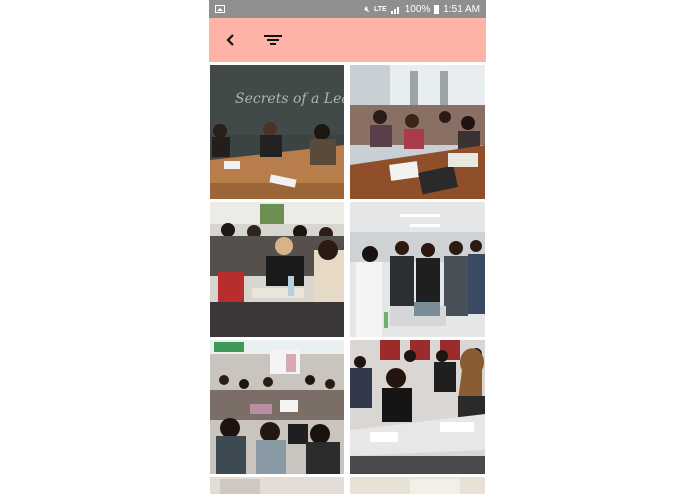 The image size is (695, 494). I want to click on filter-button, so click(273, 40).